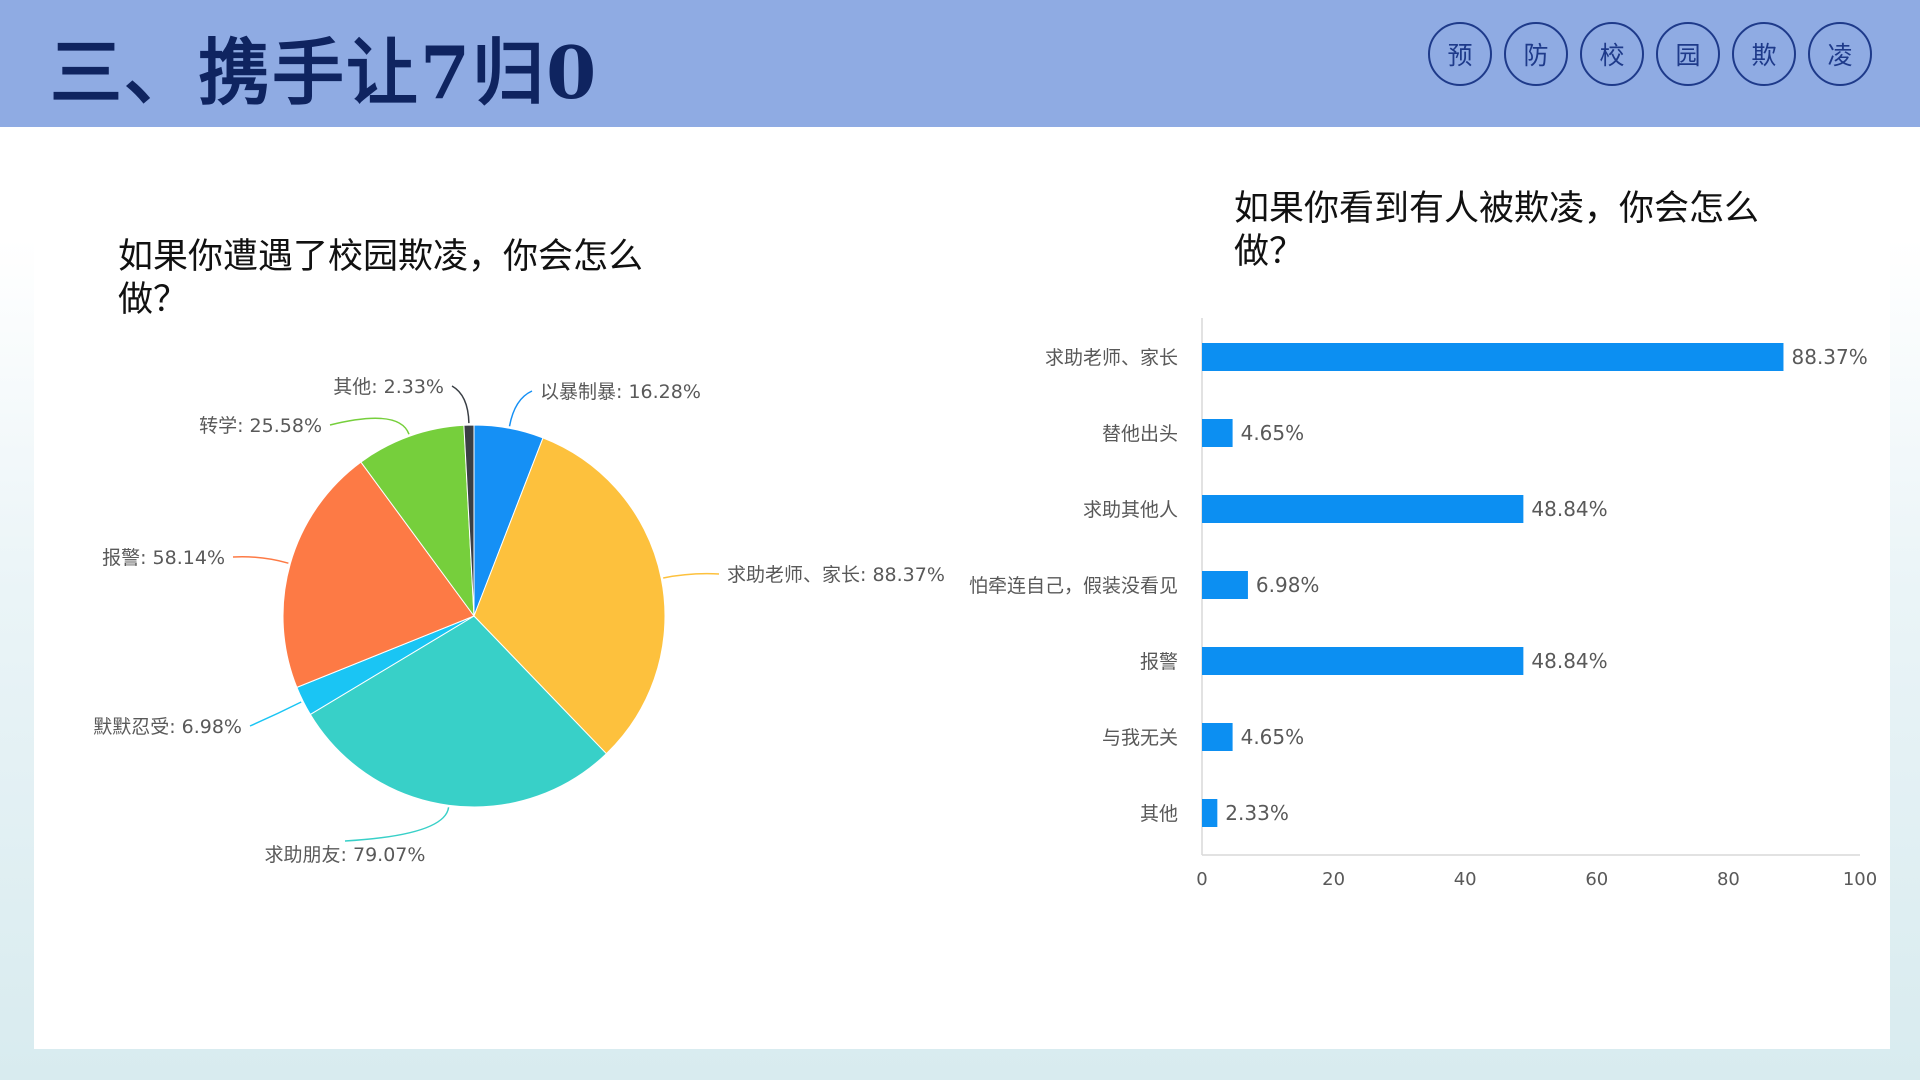 The height and width of the screenshot is (1080, 1920). Describe the element at coordinates (1140, 434) in the screenshot. I see `bar-category-label: 替他出头` at that location.